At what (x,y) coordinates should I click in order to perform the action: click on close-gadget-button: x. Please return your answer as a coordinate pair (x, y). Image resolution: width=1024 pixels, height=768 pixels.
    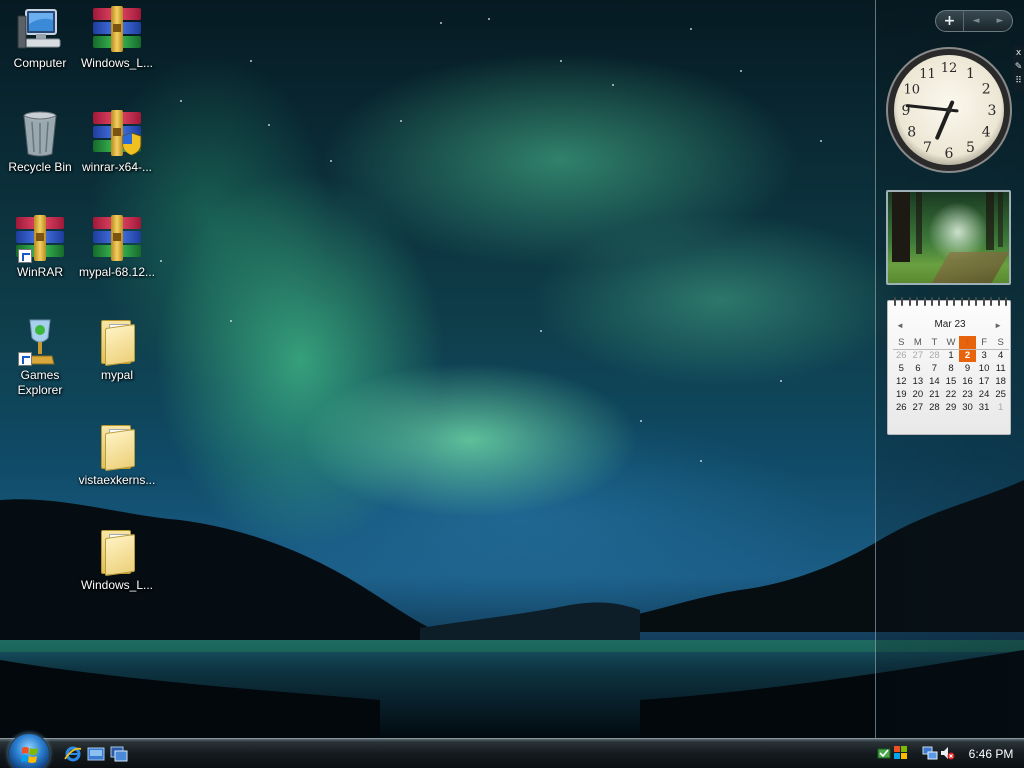
    Looking at the image, I should click on (1018, 53).